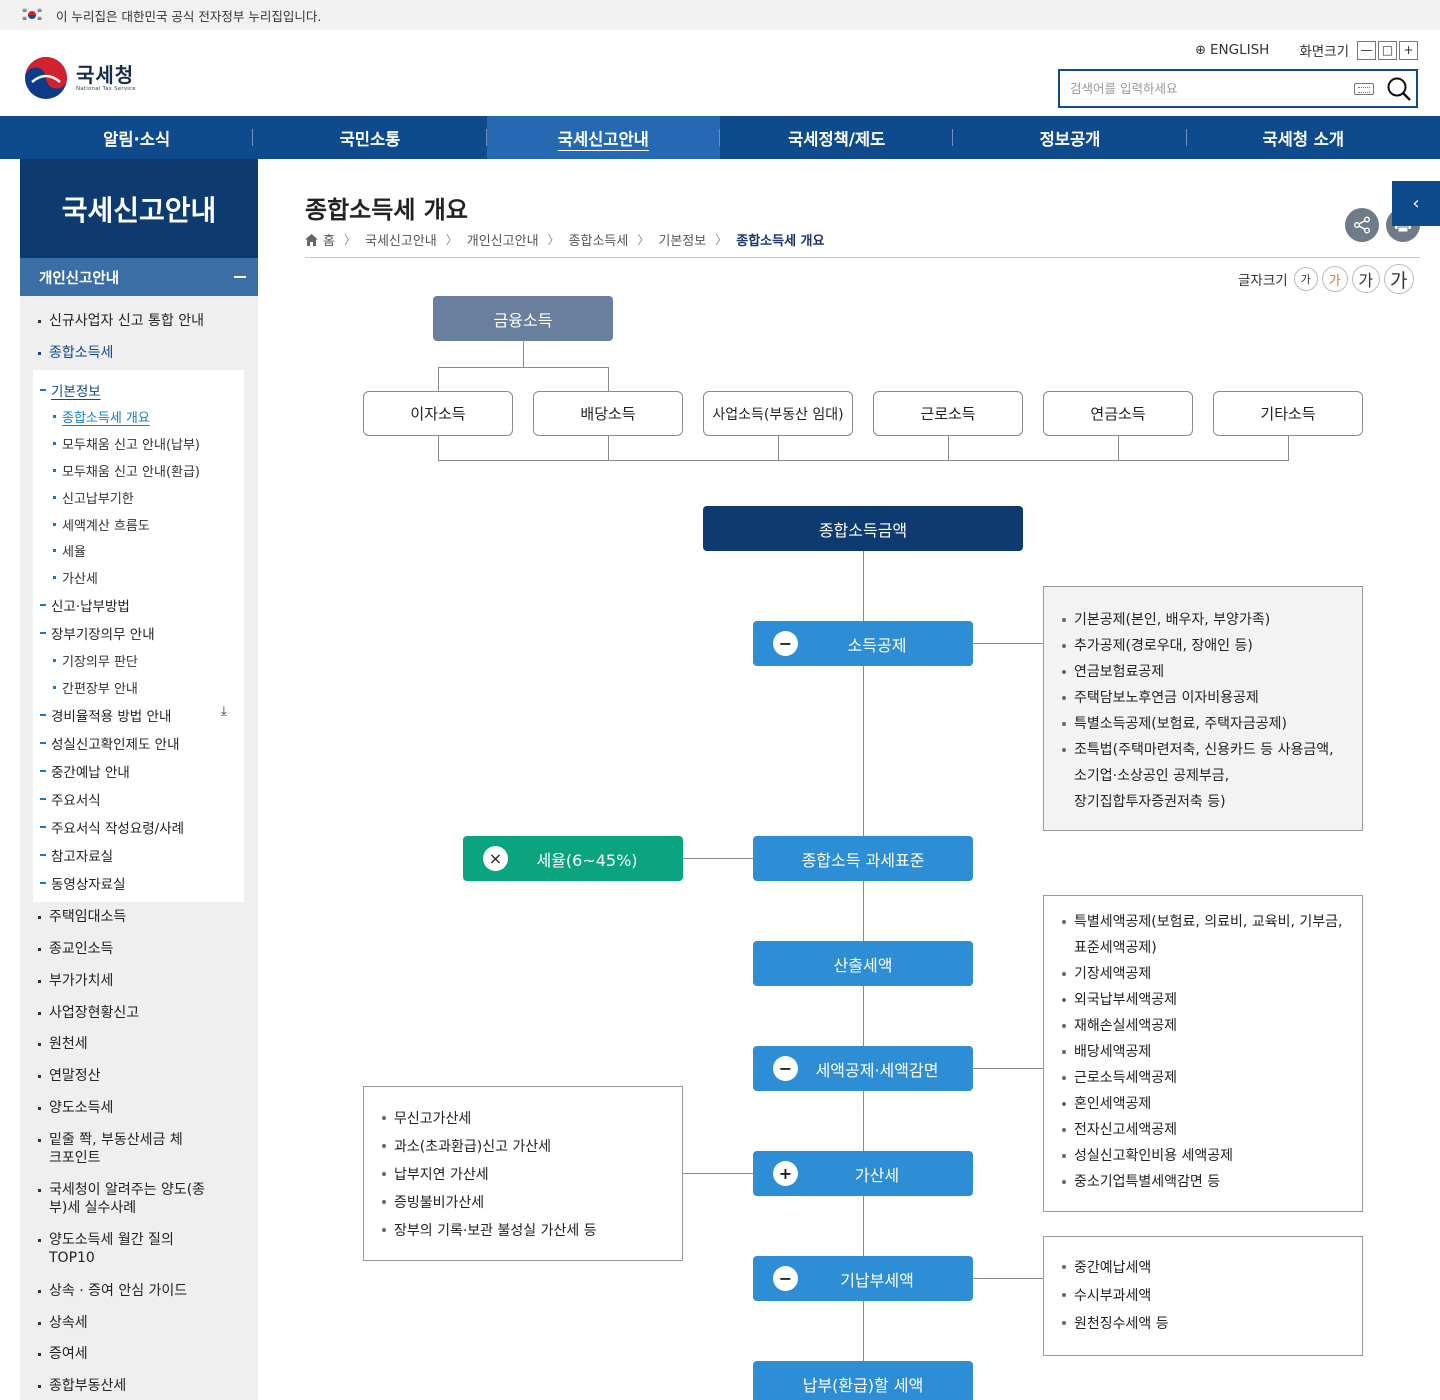 This screenshot has width=1440, height=1400. Describe the element at coordinates (82, 917) in the screenshot. I see `side-nav-item: 주택임대소득` at that location.